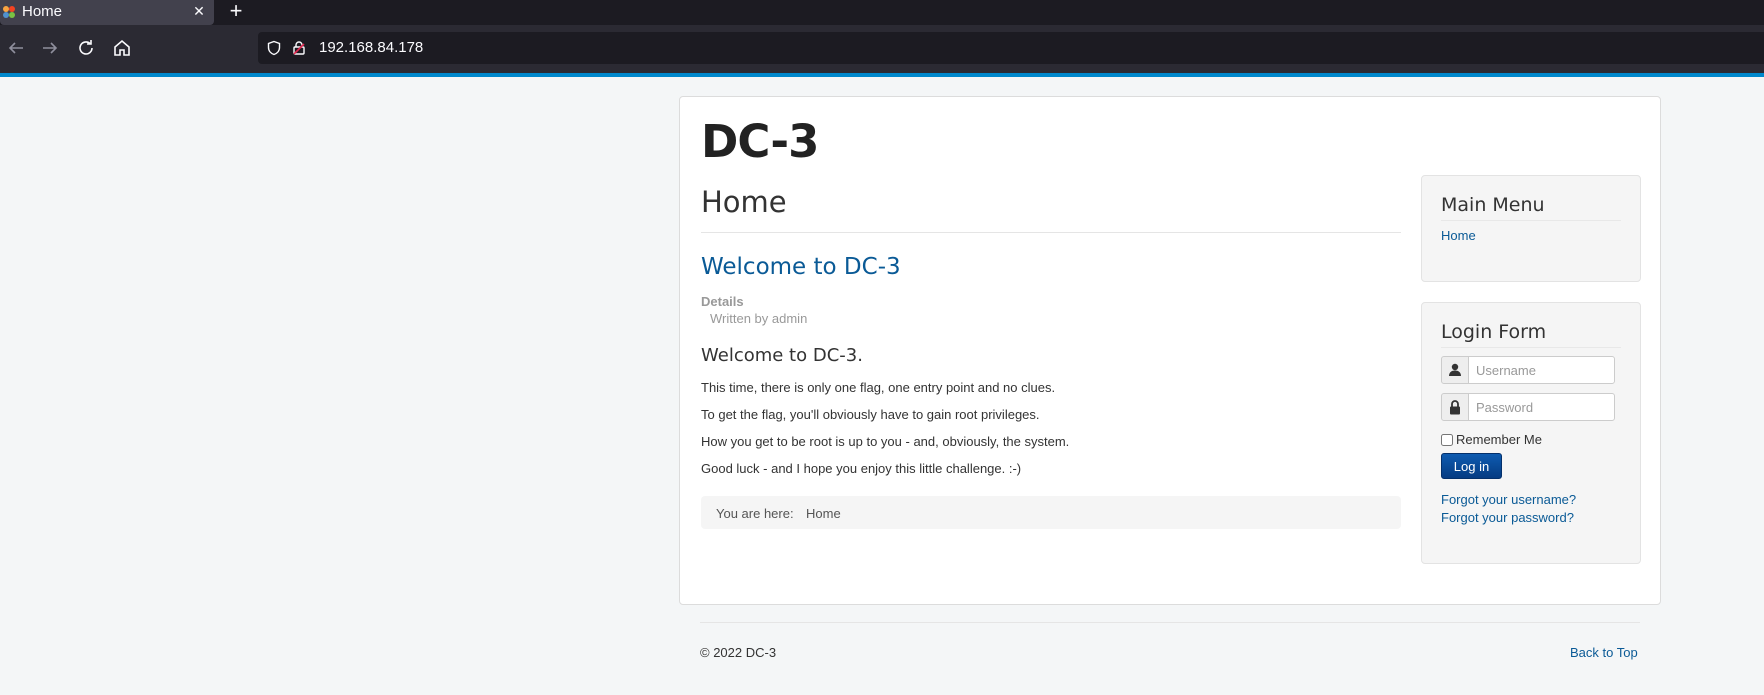 Image resolution: width=1764 pixels, height=695 pixels. Describe the element at coordinates (801, 267) in the screenshot. I see `article-title-link: Welcome to DC-3` at that location.